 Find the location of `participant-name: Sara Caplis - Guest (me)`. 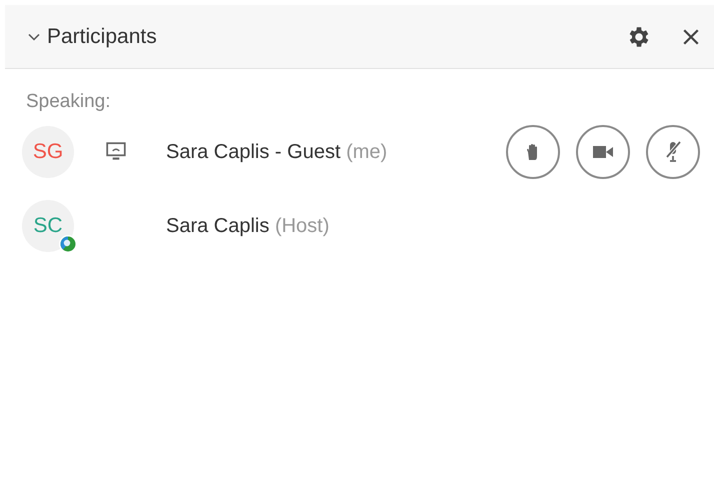

participant-name: Sara Caplis - Guest (me) is located at coordinates (277, 152).